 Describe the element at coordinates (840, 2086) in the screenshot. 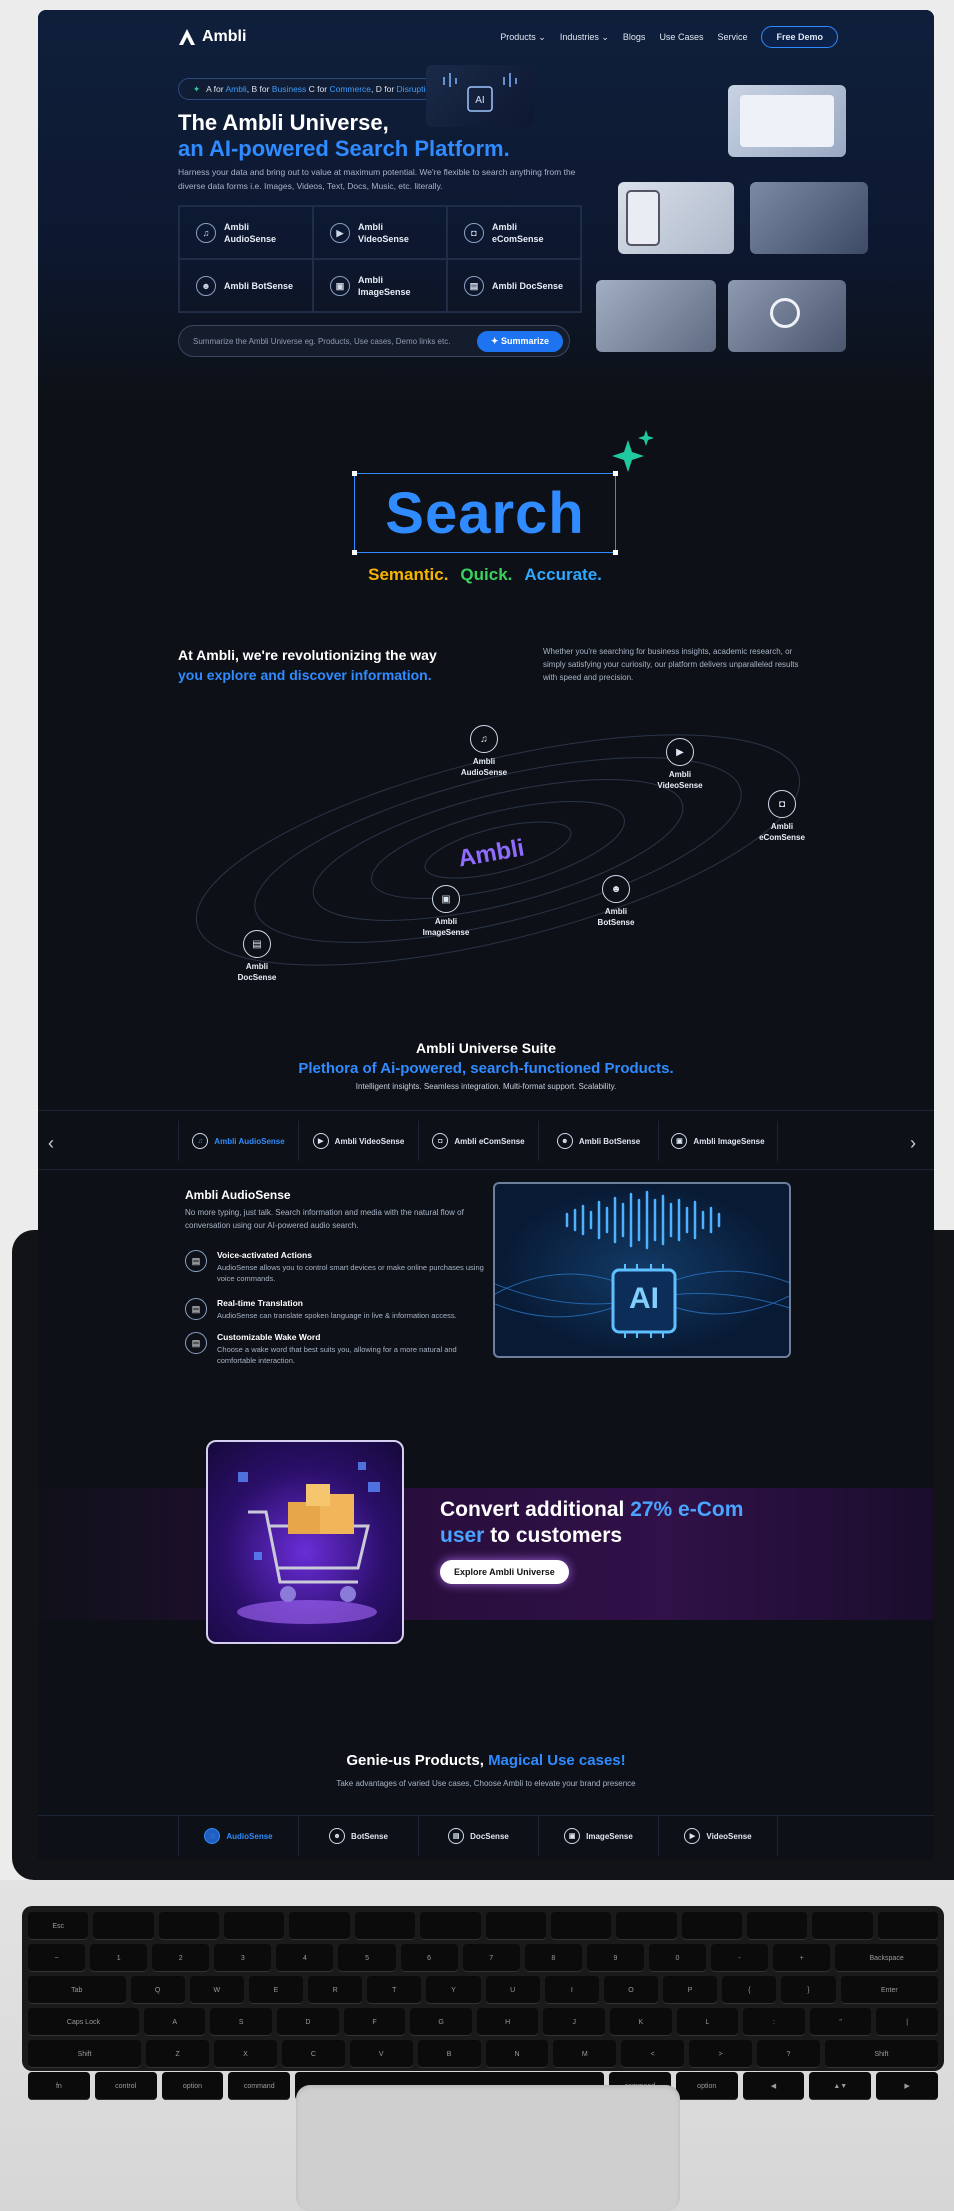

I see `keyboard-key: ▲▼` at that location.